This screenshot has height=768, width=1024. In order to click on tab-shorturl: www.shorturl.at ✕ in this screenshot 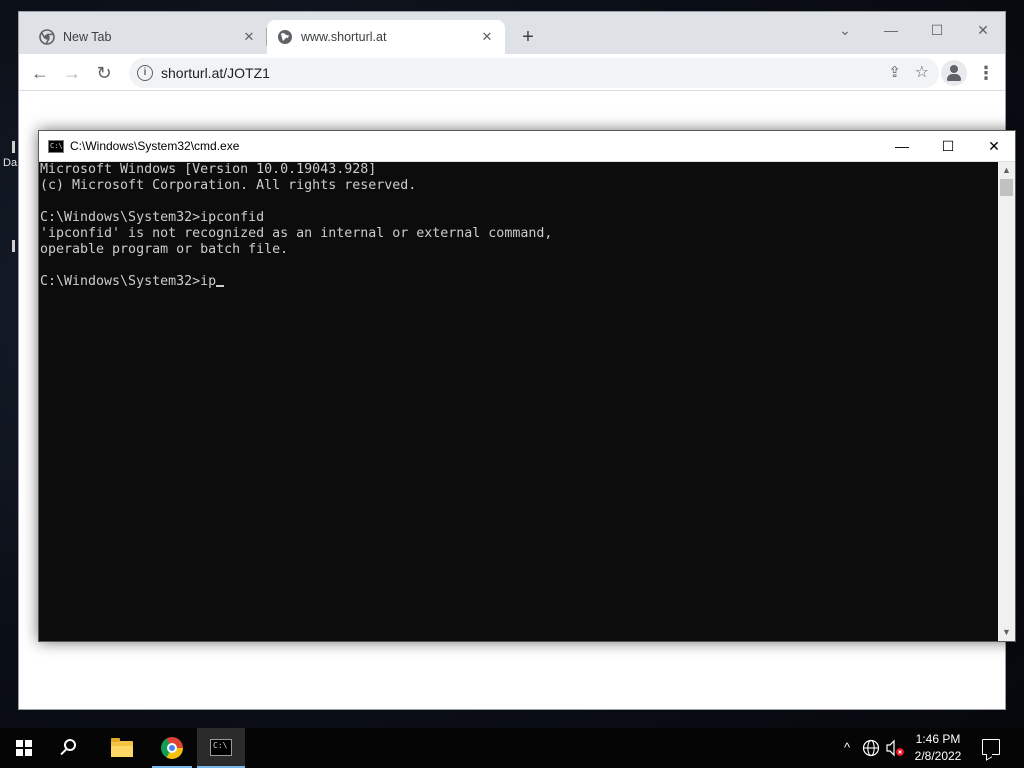, I will do `click(386, 37)`.